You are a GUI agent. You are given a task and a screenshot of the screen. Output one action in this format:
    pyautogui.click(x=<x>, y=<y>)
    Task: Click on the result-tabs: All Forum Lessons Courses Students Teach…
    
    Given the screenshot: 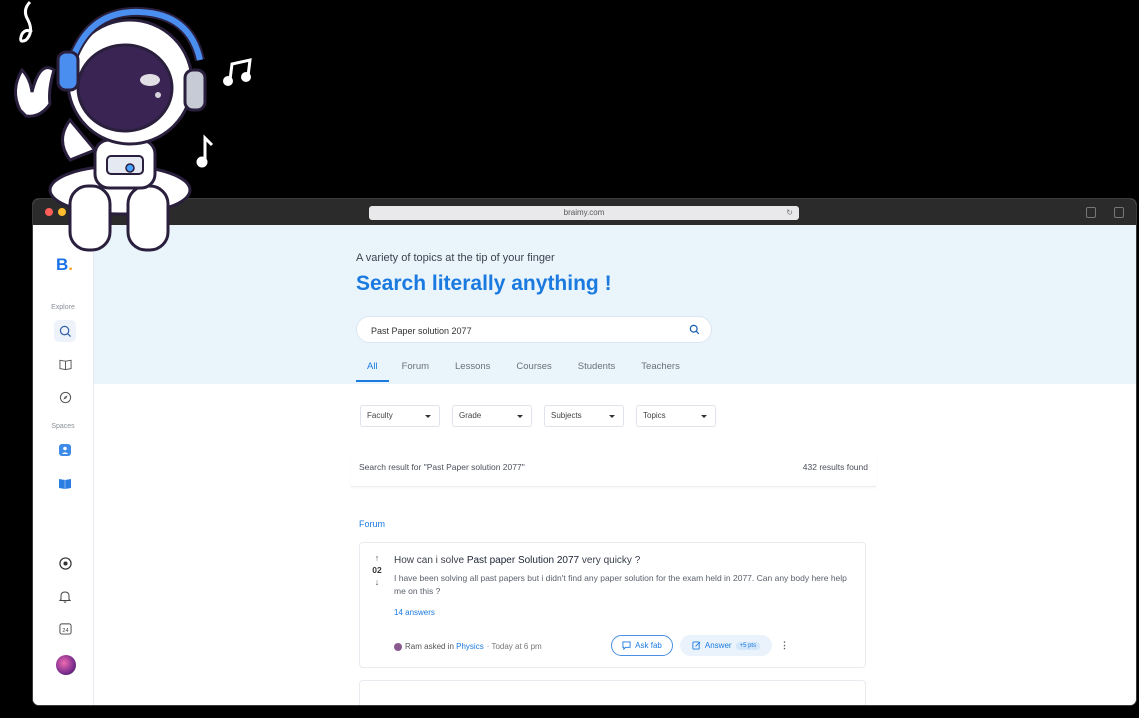 What is the action you would take?
    pyautogui.click(x=524, y=371)
    